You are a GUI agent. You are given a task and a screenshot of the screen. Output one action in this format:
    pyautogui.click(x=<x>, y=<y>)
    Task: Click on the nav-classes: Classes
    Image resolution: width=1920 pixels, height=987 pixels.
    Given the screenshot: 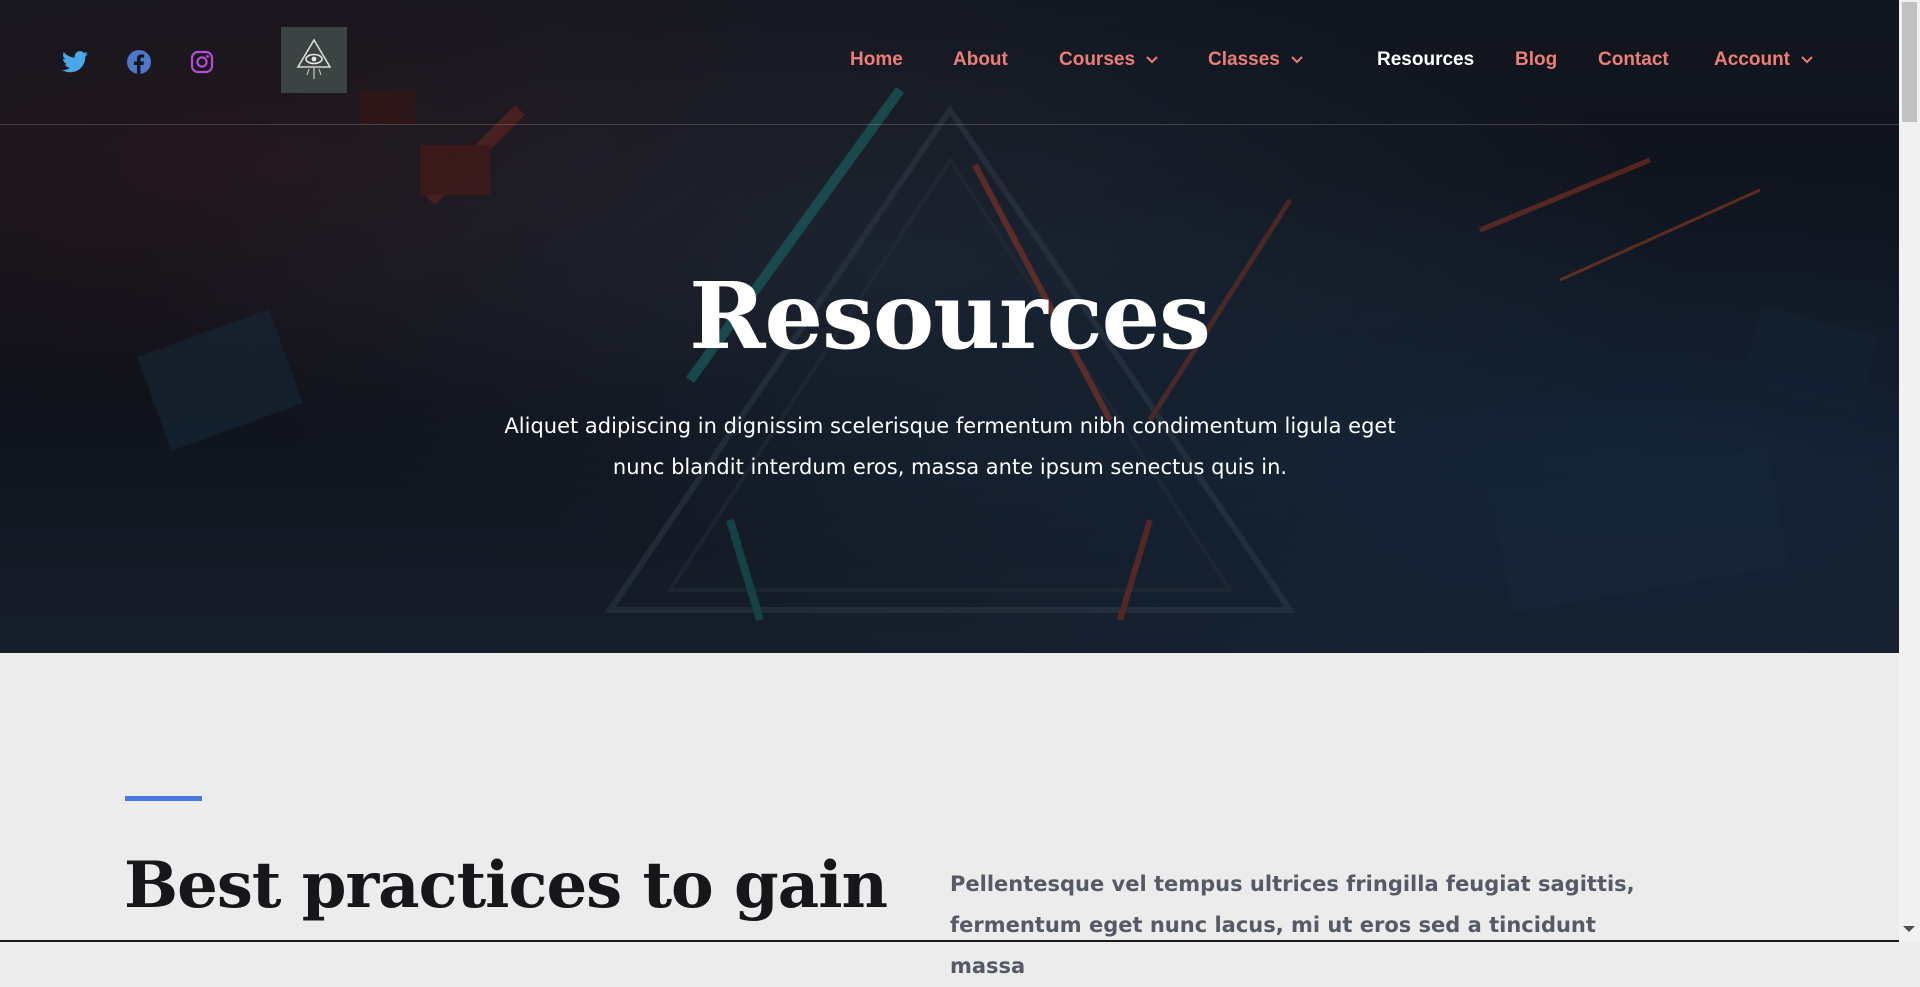 What is the action you would take?
    pyautogui.click(x=1256, y=60)
    